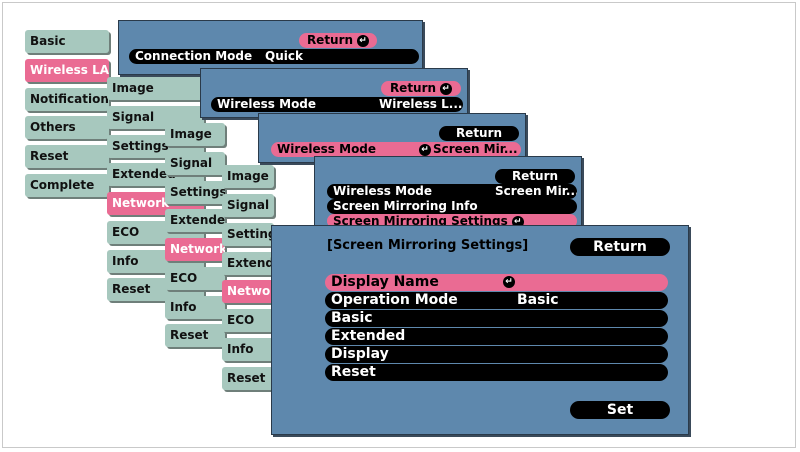 Image resolution: width=800 pixels, height=452 pixels. I want to click on sidebar-item-extended: Extende, so click(248, 263).